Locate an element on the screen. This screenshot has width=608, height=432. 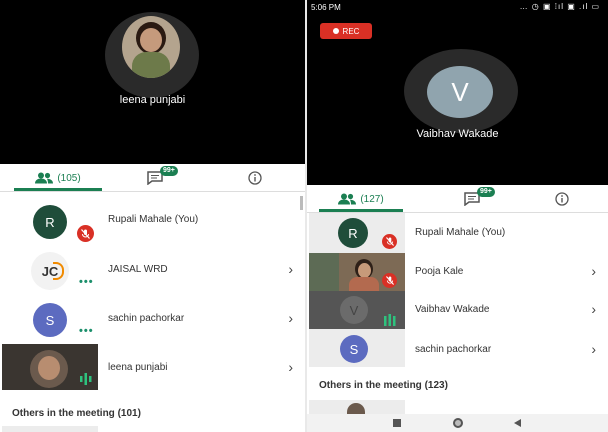
others-section-header: Others in the meeting (101) is located at coordinates (76, 413).